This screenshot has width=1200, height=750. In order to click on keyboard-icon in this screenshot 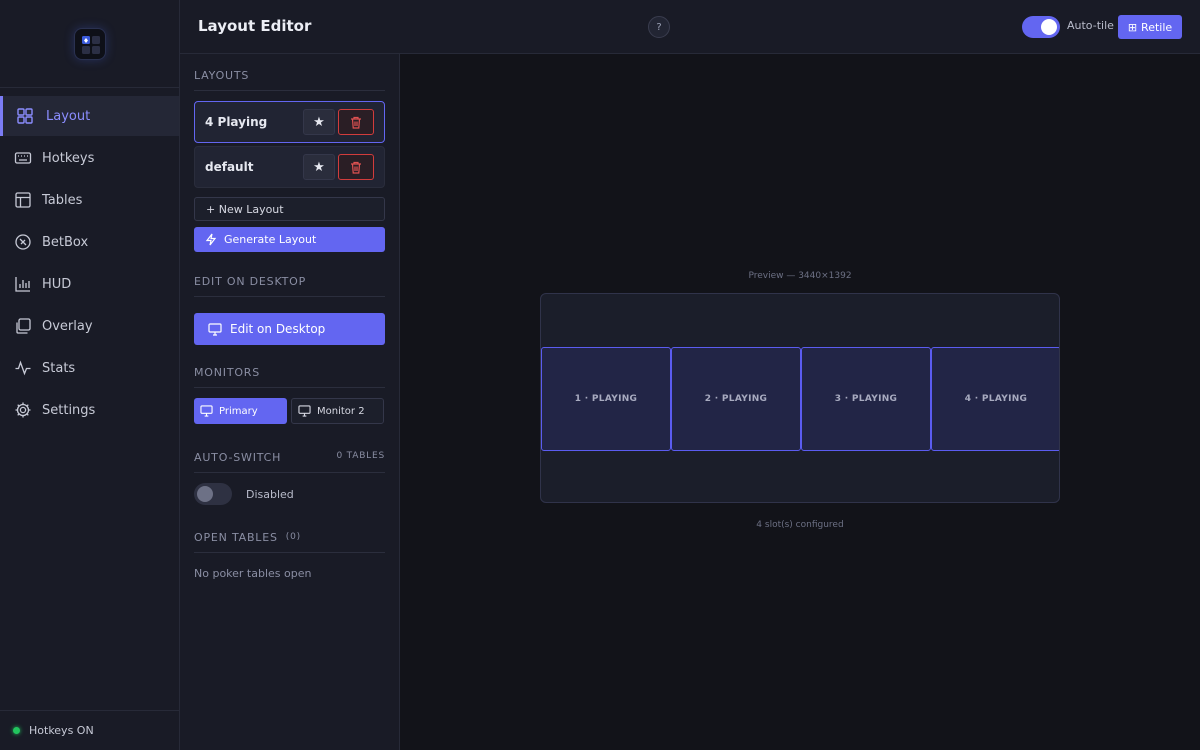, I will do `click(23, 158)`.